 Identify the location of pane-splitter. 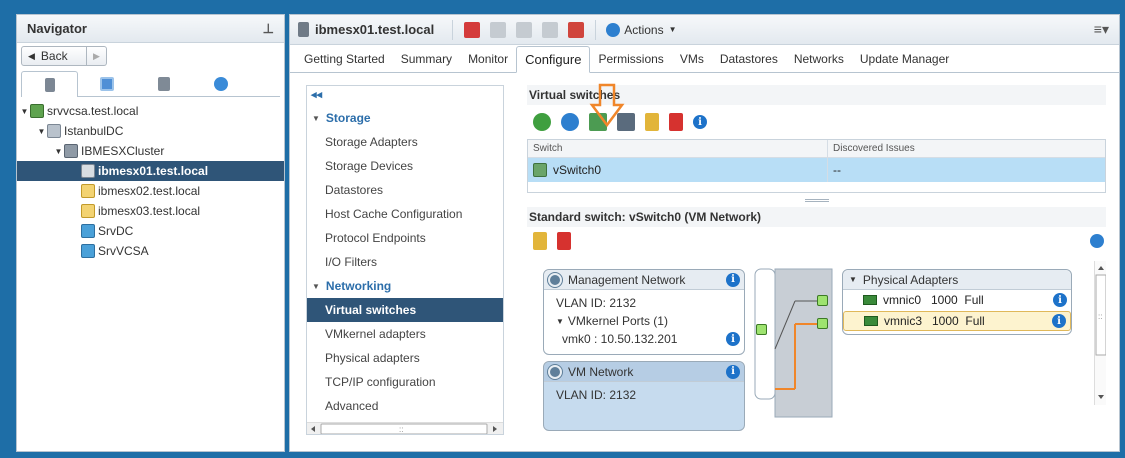
(816, 200).